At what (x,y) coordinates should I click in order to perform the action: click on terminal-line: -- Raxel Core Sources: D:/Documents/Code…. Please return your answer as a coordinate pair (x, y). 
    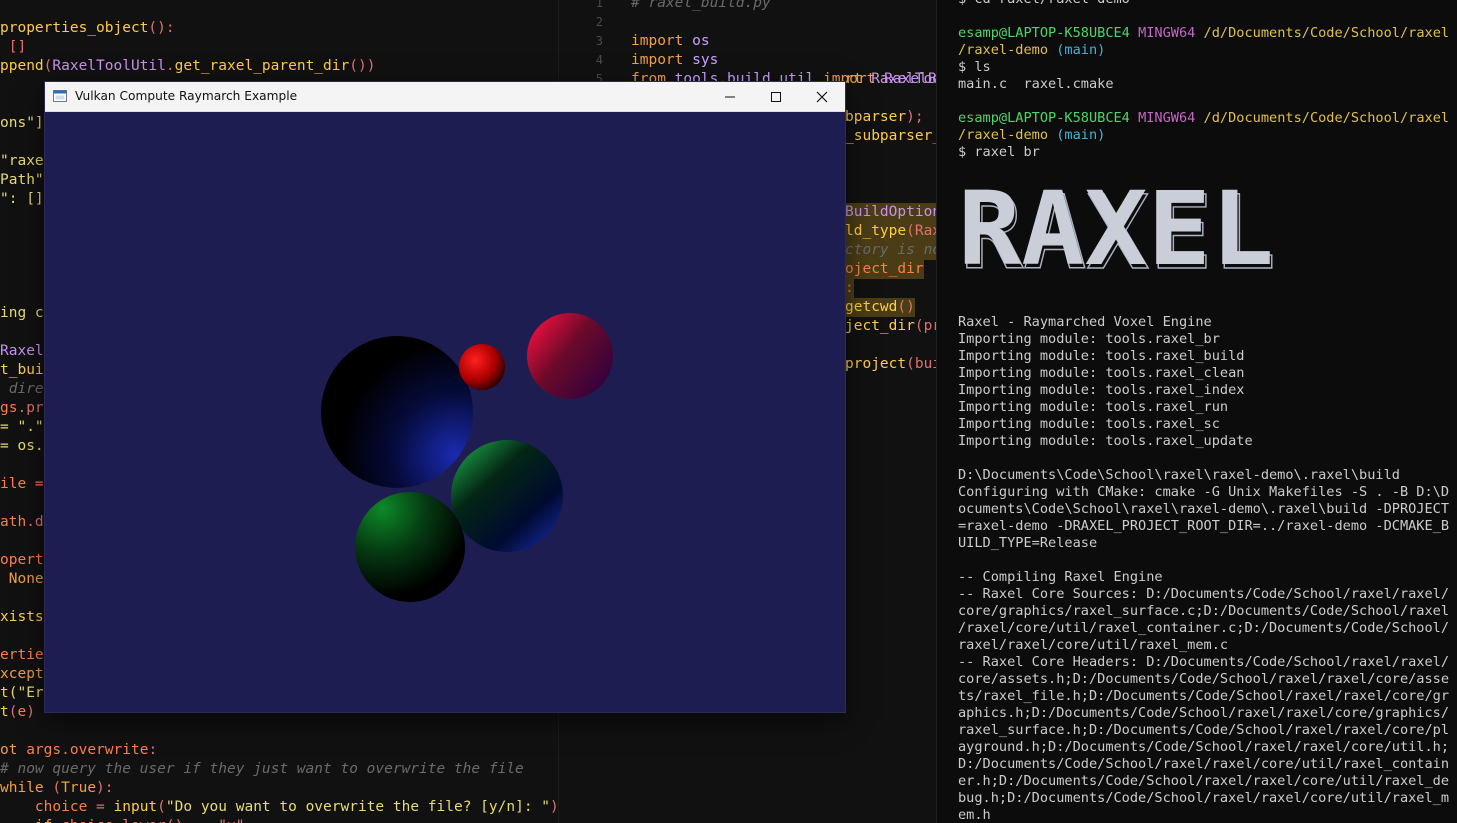
    Looking at the image, I should click on (1203, 594).